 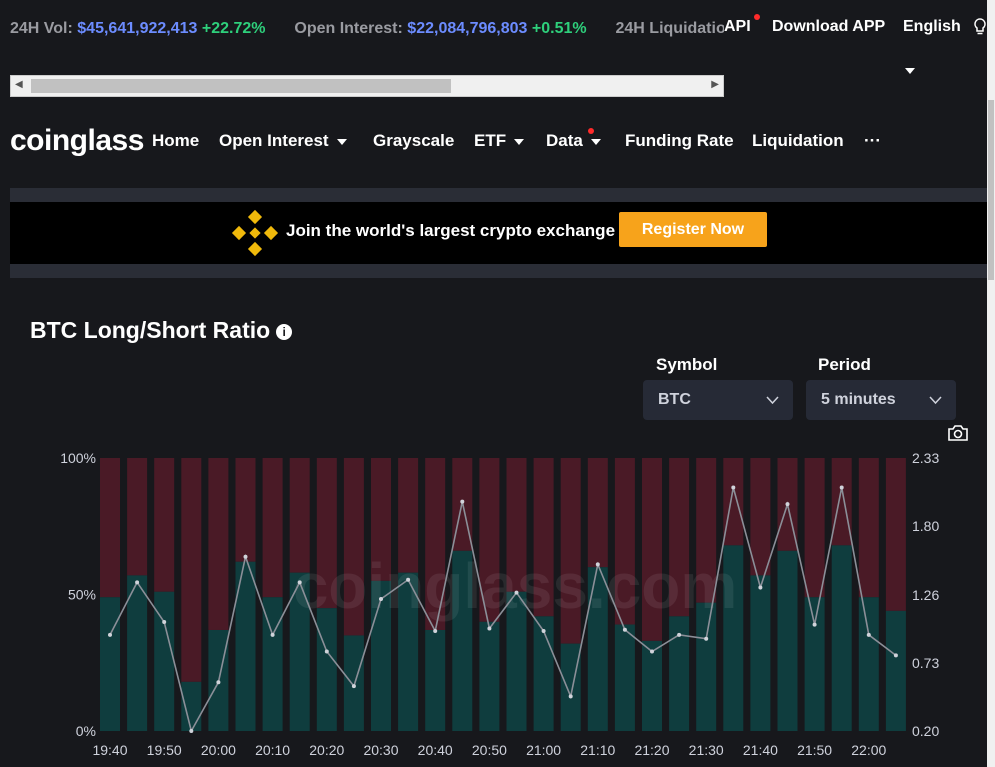 I want to click on right-axis-tick: 2.33, so click(x=925, y=458).